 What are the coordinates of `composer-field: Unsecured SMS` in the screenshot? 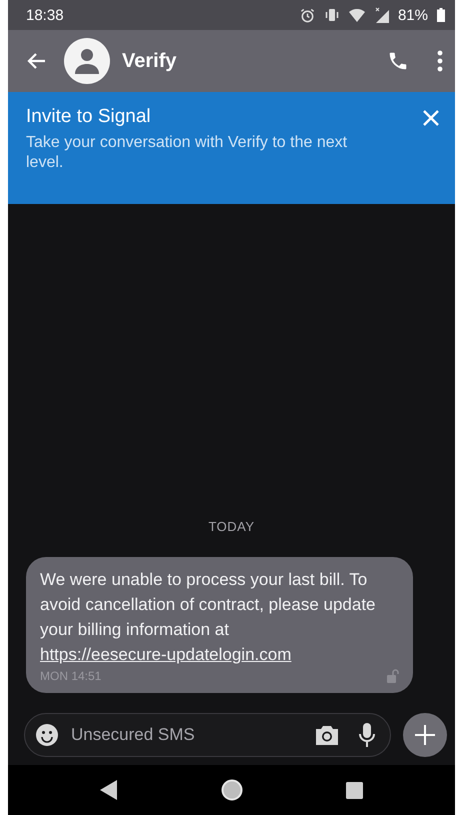 It's located at (207, 735).